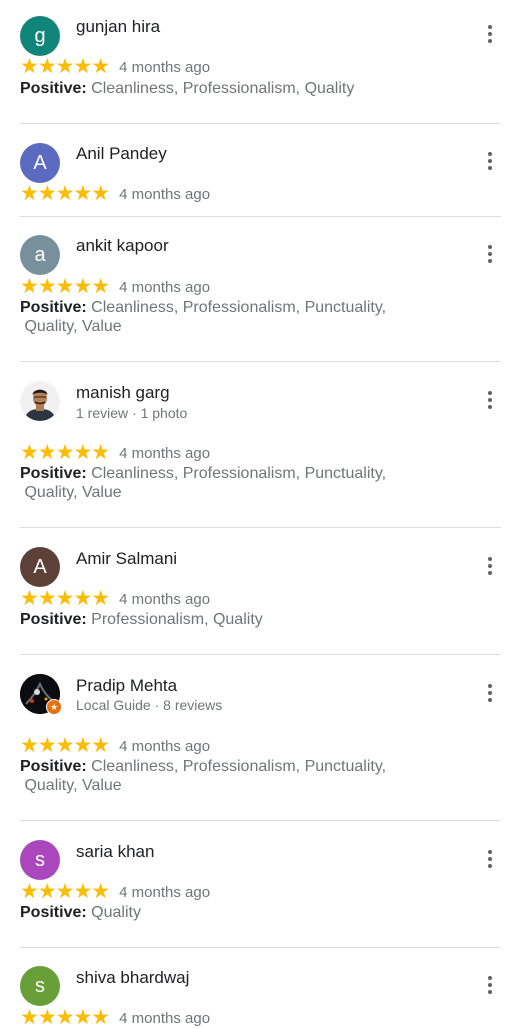 Image resolution: width=520 pixels, height=1029 pixels. Describe the element at coordinates (122, 246) in the screenshot. I see `reviewer-name: ankit kapoor` at that location.